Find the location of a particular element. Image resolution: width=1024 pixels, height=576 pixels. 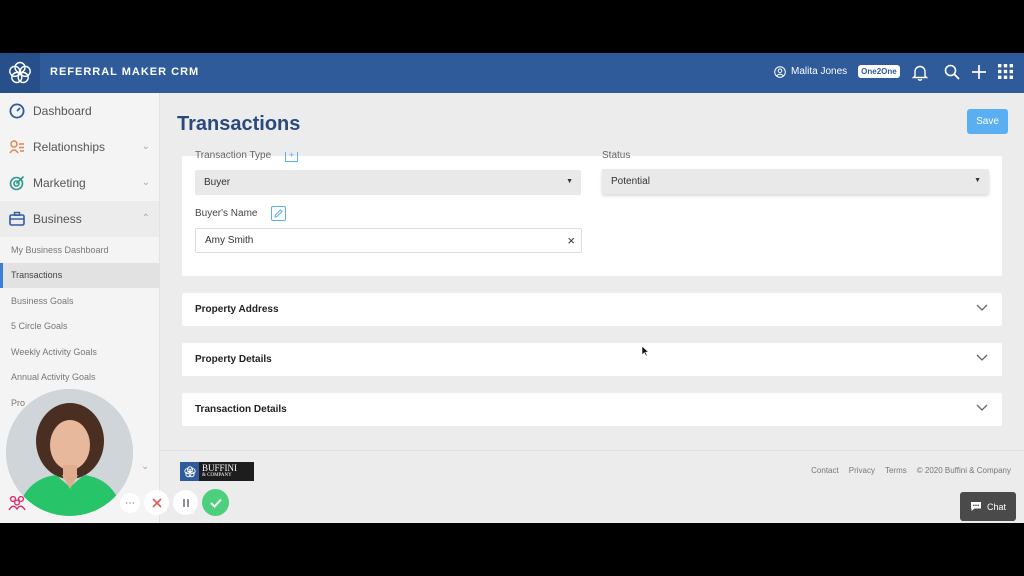

add-transaction-type-icon: + is located at coordinates (291, 156).